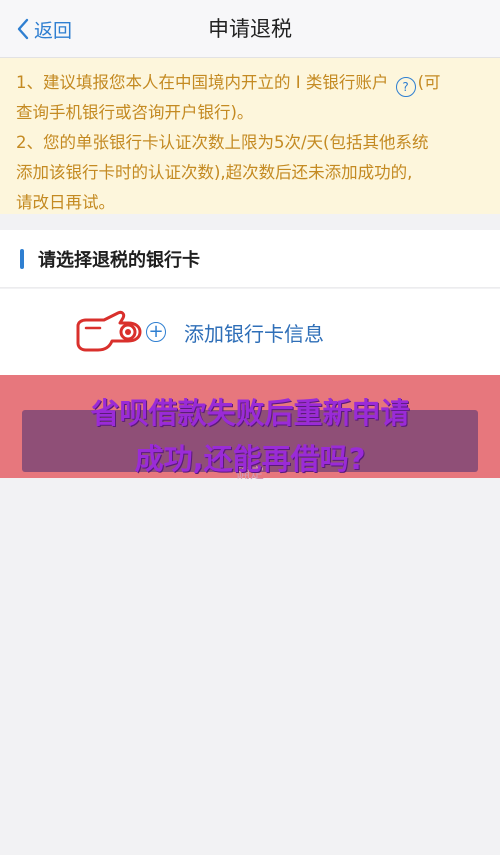 The width and height of the screenshot is (500, 855). What do you see at coordinates (405, 87) in the screenshot?
I see `help-icon: ?` at bounding box center [405, 87].